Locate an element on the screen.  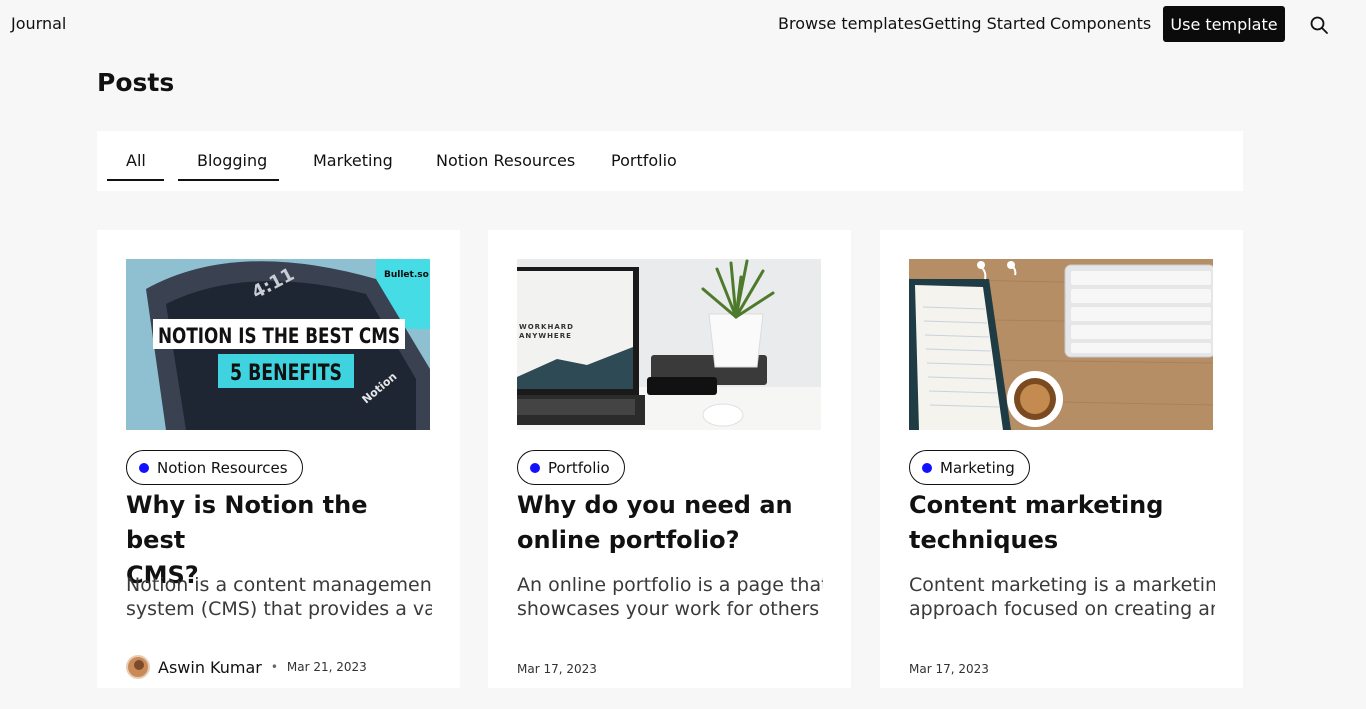
tab-blogging-underline is located at coordinates (228, 180).